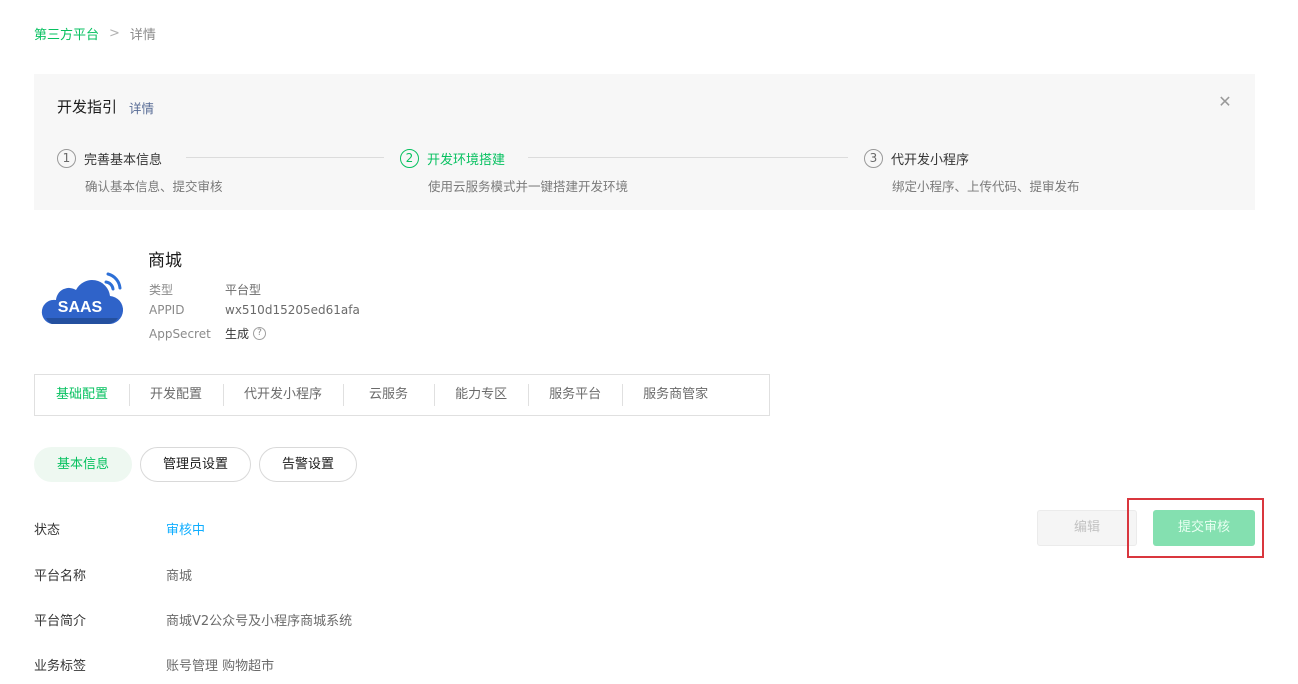 This screenshot has width=1298, height=684. Describe the element at coordinates (466, 160) in the screenshot. I see `step-title: 开发环境搭建` at that location.